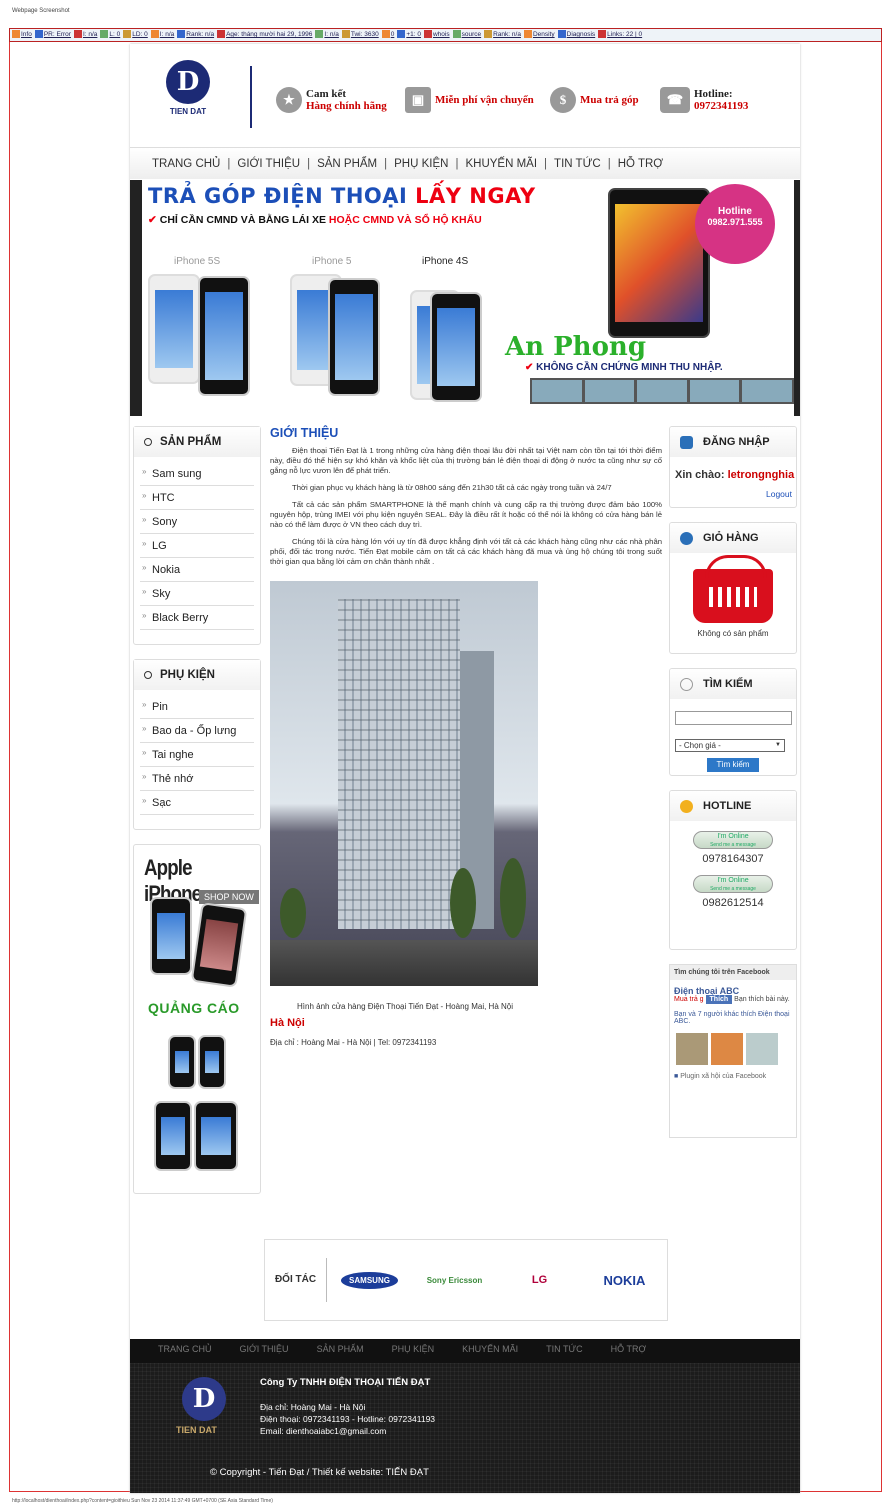 The width and height of the screenshot is (883, 1505). What do you see at coordinates (733, 589) in the screenshot?
I see `basket-icon` at bounding box center [733, 589].